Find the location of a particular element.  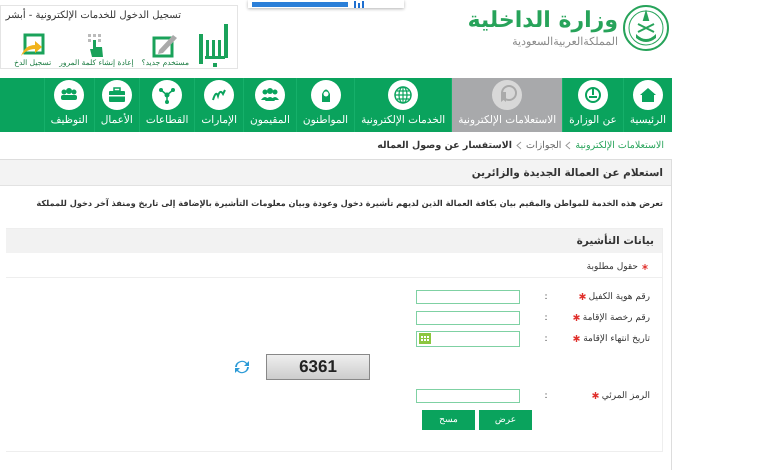

nav-tab: التوظيف is located at coordinates (69, 105).